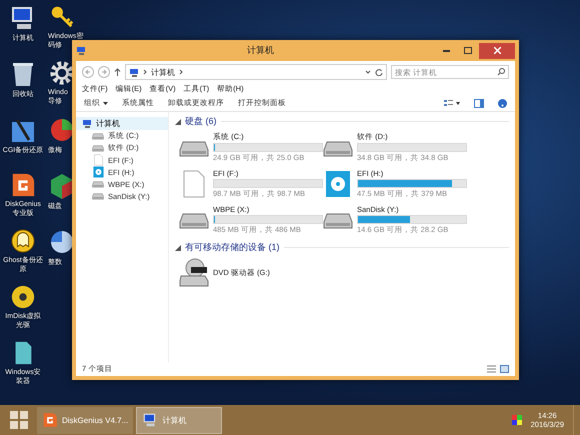 Image resolution: width=580 pixels, height=435 pixels. What do you see at coordinates (194, 273) in the screenshot?
I see `dvd-drive-icon` at bounding box center [194, 273].